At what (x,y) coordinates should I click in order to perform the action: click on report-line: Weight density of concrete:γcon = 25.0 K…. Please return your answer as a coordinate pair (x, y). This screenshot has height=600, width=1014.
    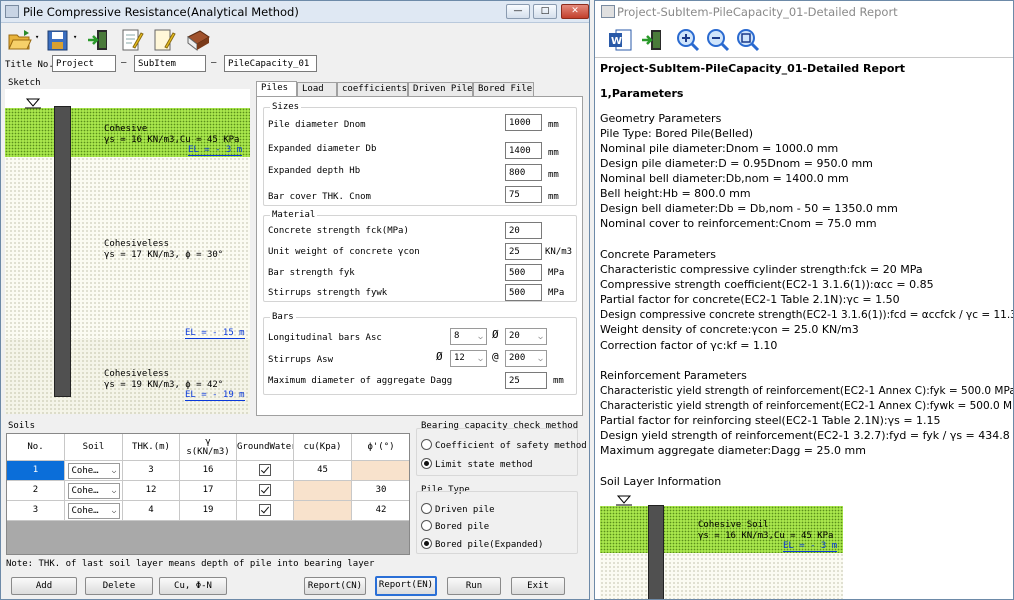
    Looking at the image, I should click on (729, 329).